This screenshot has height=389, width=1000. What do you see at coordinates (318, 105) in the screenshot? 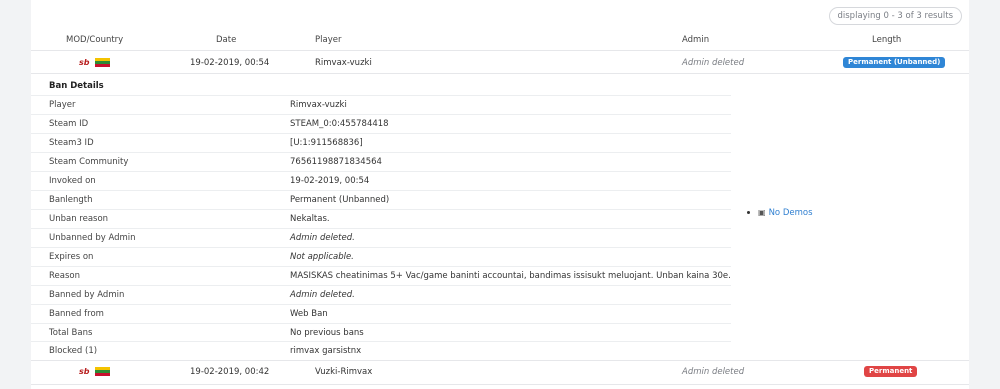
I see `detail-value: Rimvax-vuzki` at bounding box center [318, 105].